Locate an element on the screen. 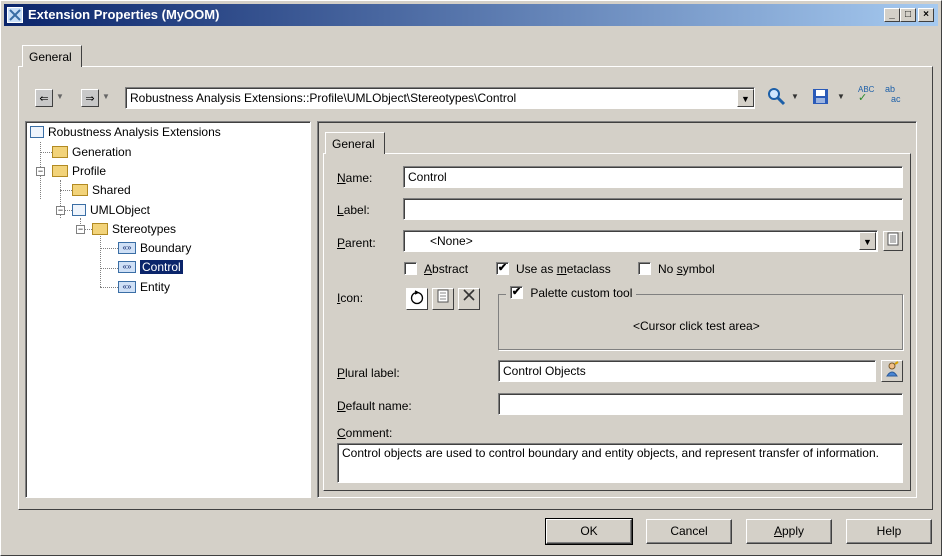 This screenshot has width=942, height=556. tree-item-stereotypes-label: Stereotypes is located at coordinates (144, 229).